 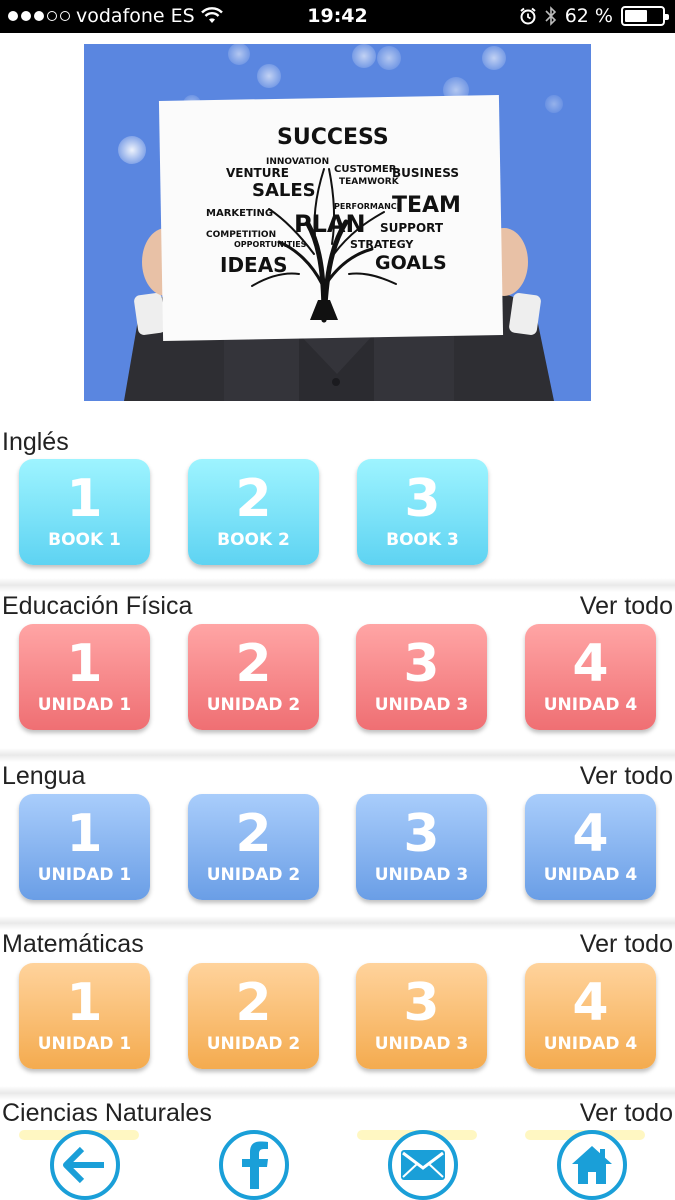 What do you see at coordinates (107, 1113) in the screenshot?
I see `section-title-ciencias-naturales: Ciencias Naturales` at bounding box center [107, 1113].